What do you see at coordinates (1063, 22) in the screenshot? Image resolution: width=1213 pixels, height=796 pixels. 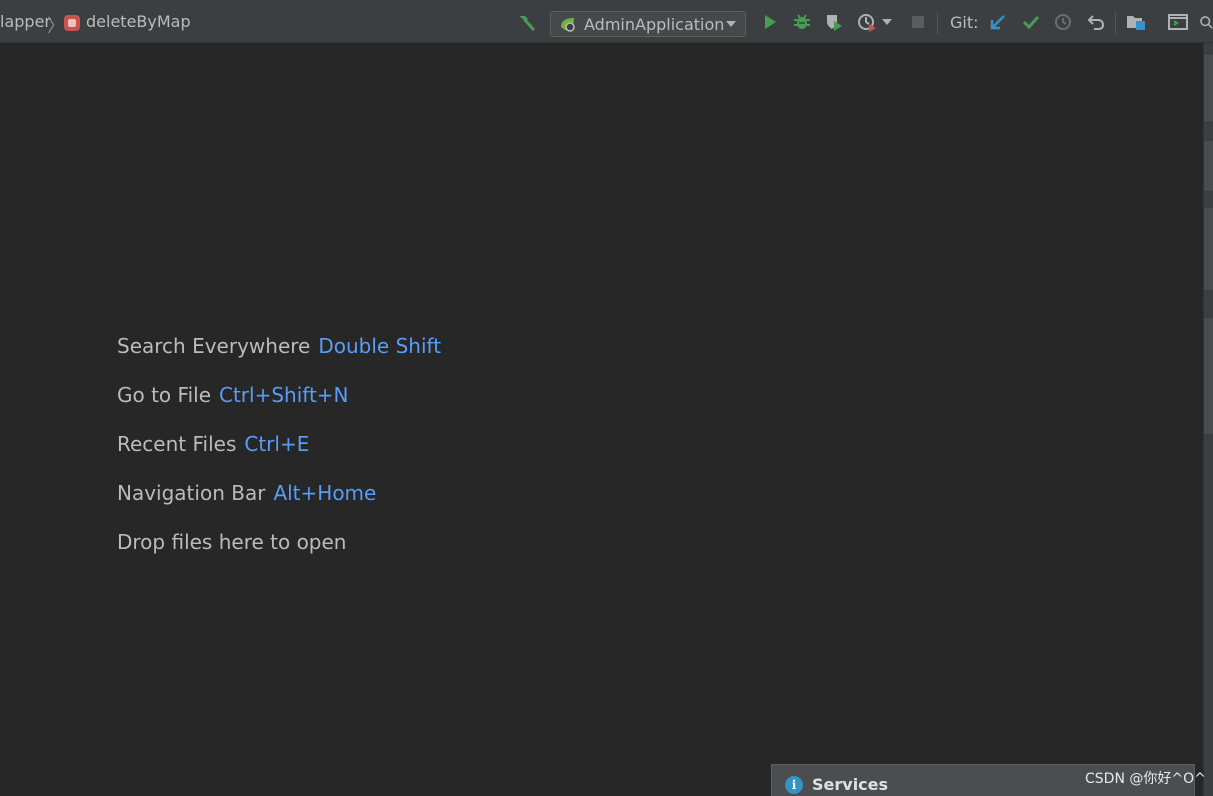 I see `git-history-clock-icon` at bounding box center [1063, 22].